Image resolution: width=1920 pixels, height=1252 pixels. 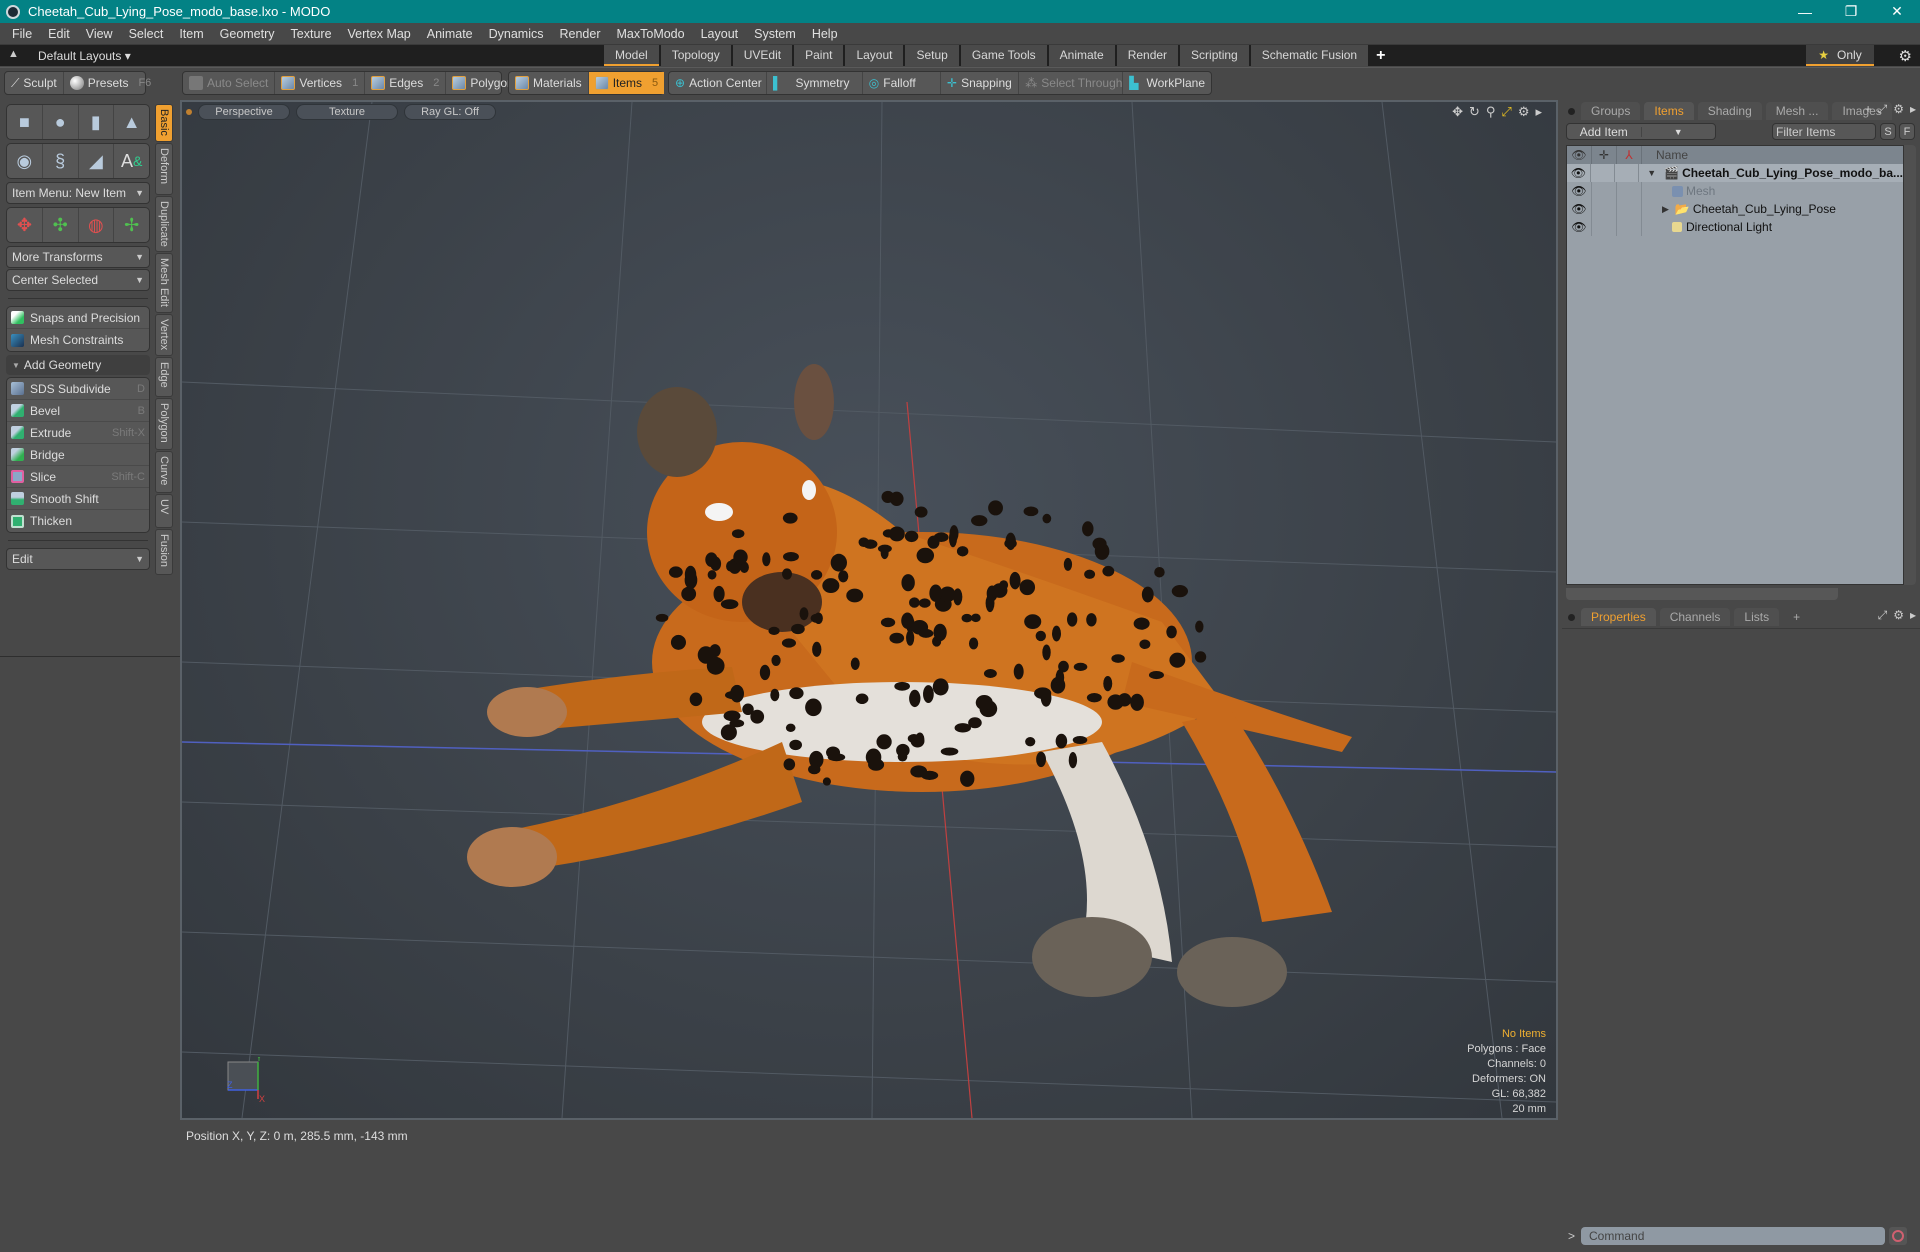 What do you see at coordinates (78, 389) in the screenshot?
I see `sds-subdivide-button: SDS Subdivide D` at bounding box center [78, 389].